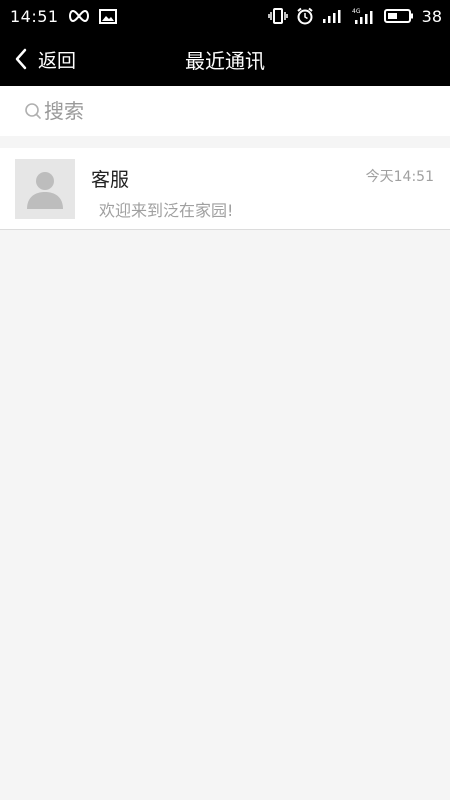 The image size is (450, 800). What do you see at coordinates (79, 16) in the screenshot?
I see `infinity-icon` at bounding box center [79, 16].